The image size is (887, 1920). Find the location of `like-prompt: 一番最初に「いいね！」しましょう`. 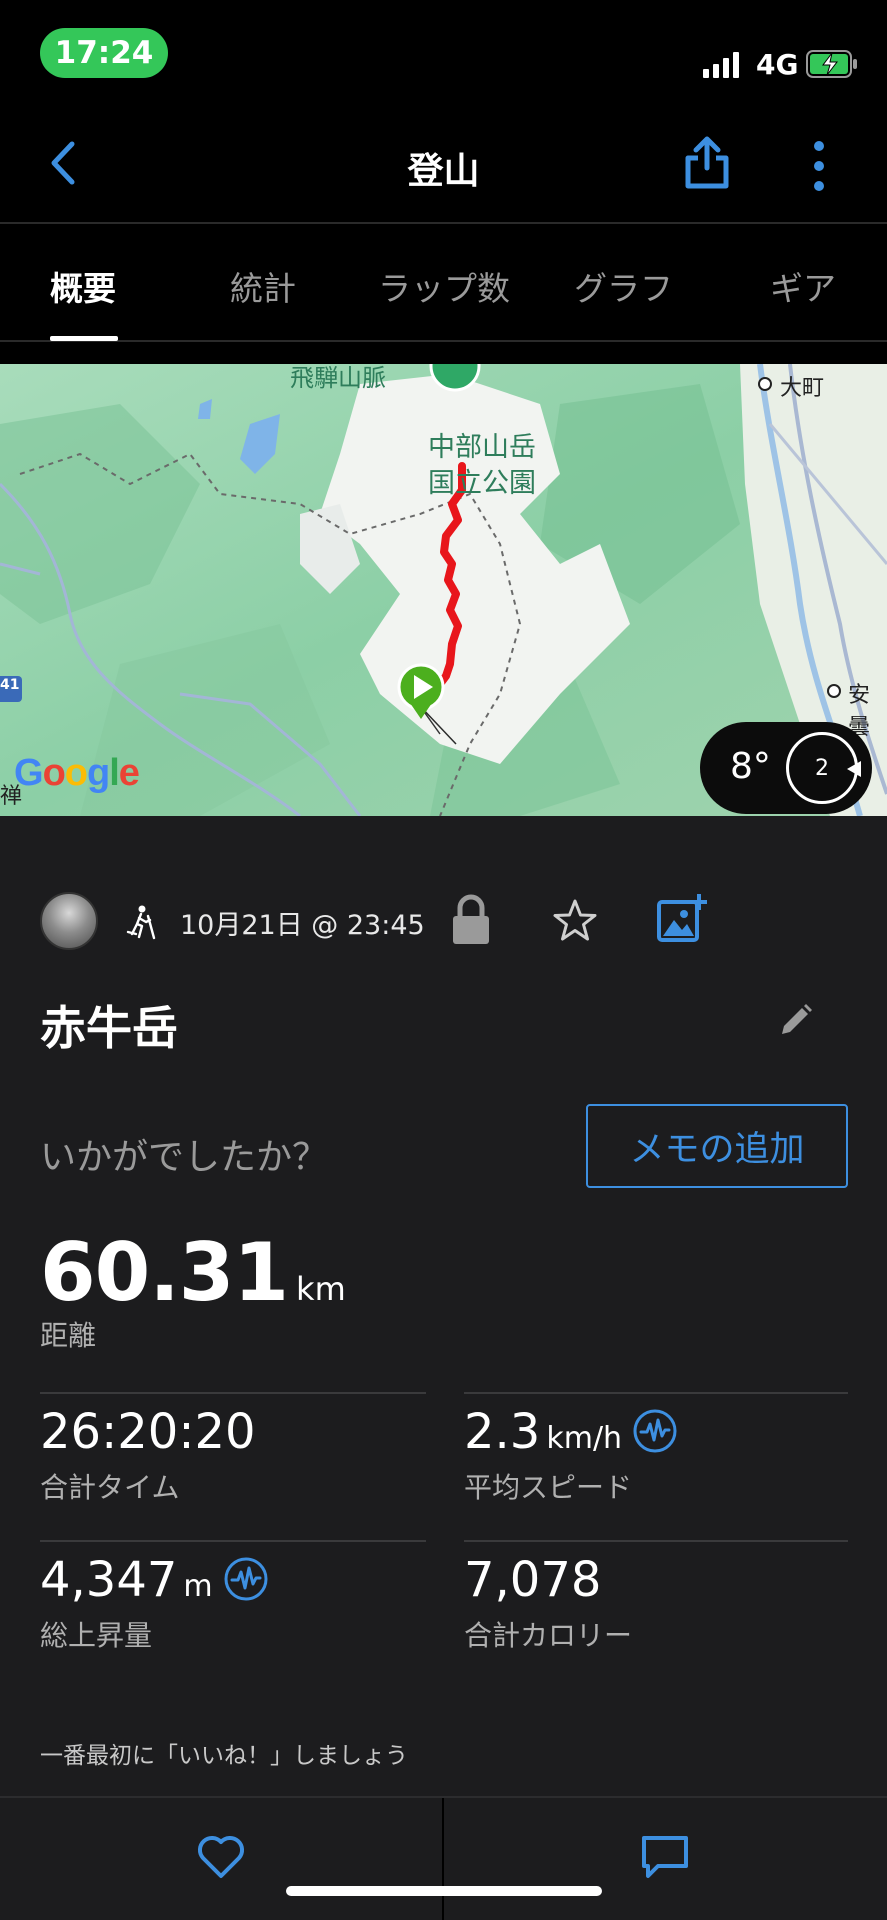

like-prompt: 一番最初に「いいね！」しましょう is located at coordinates (224, 1756).